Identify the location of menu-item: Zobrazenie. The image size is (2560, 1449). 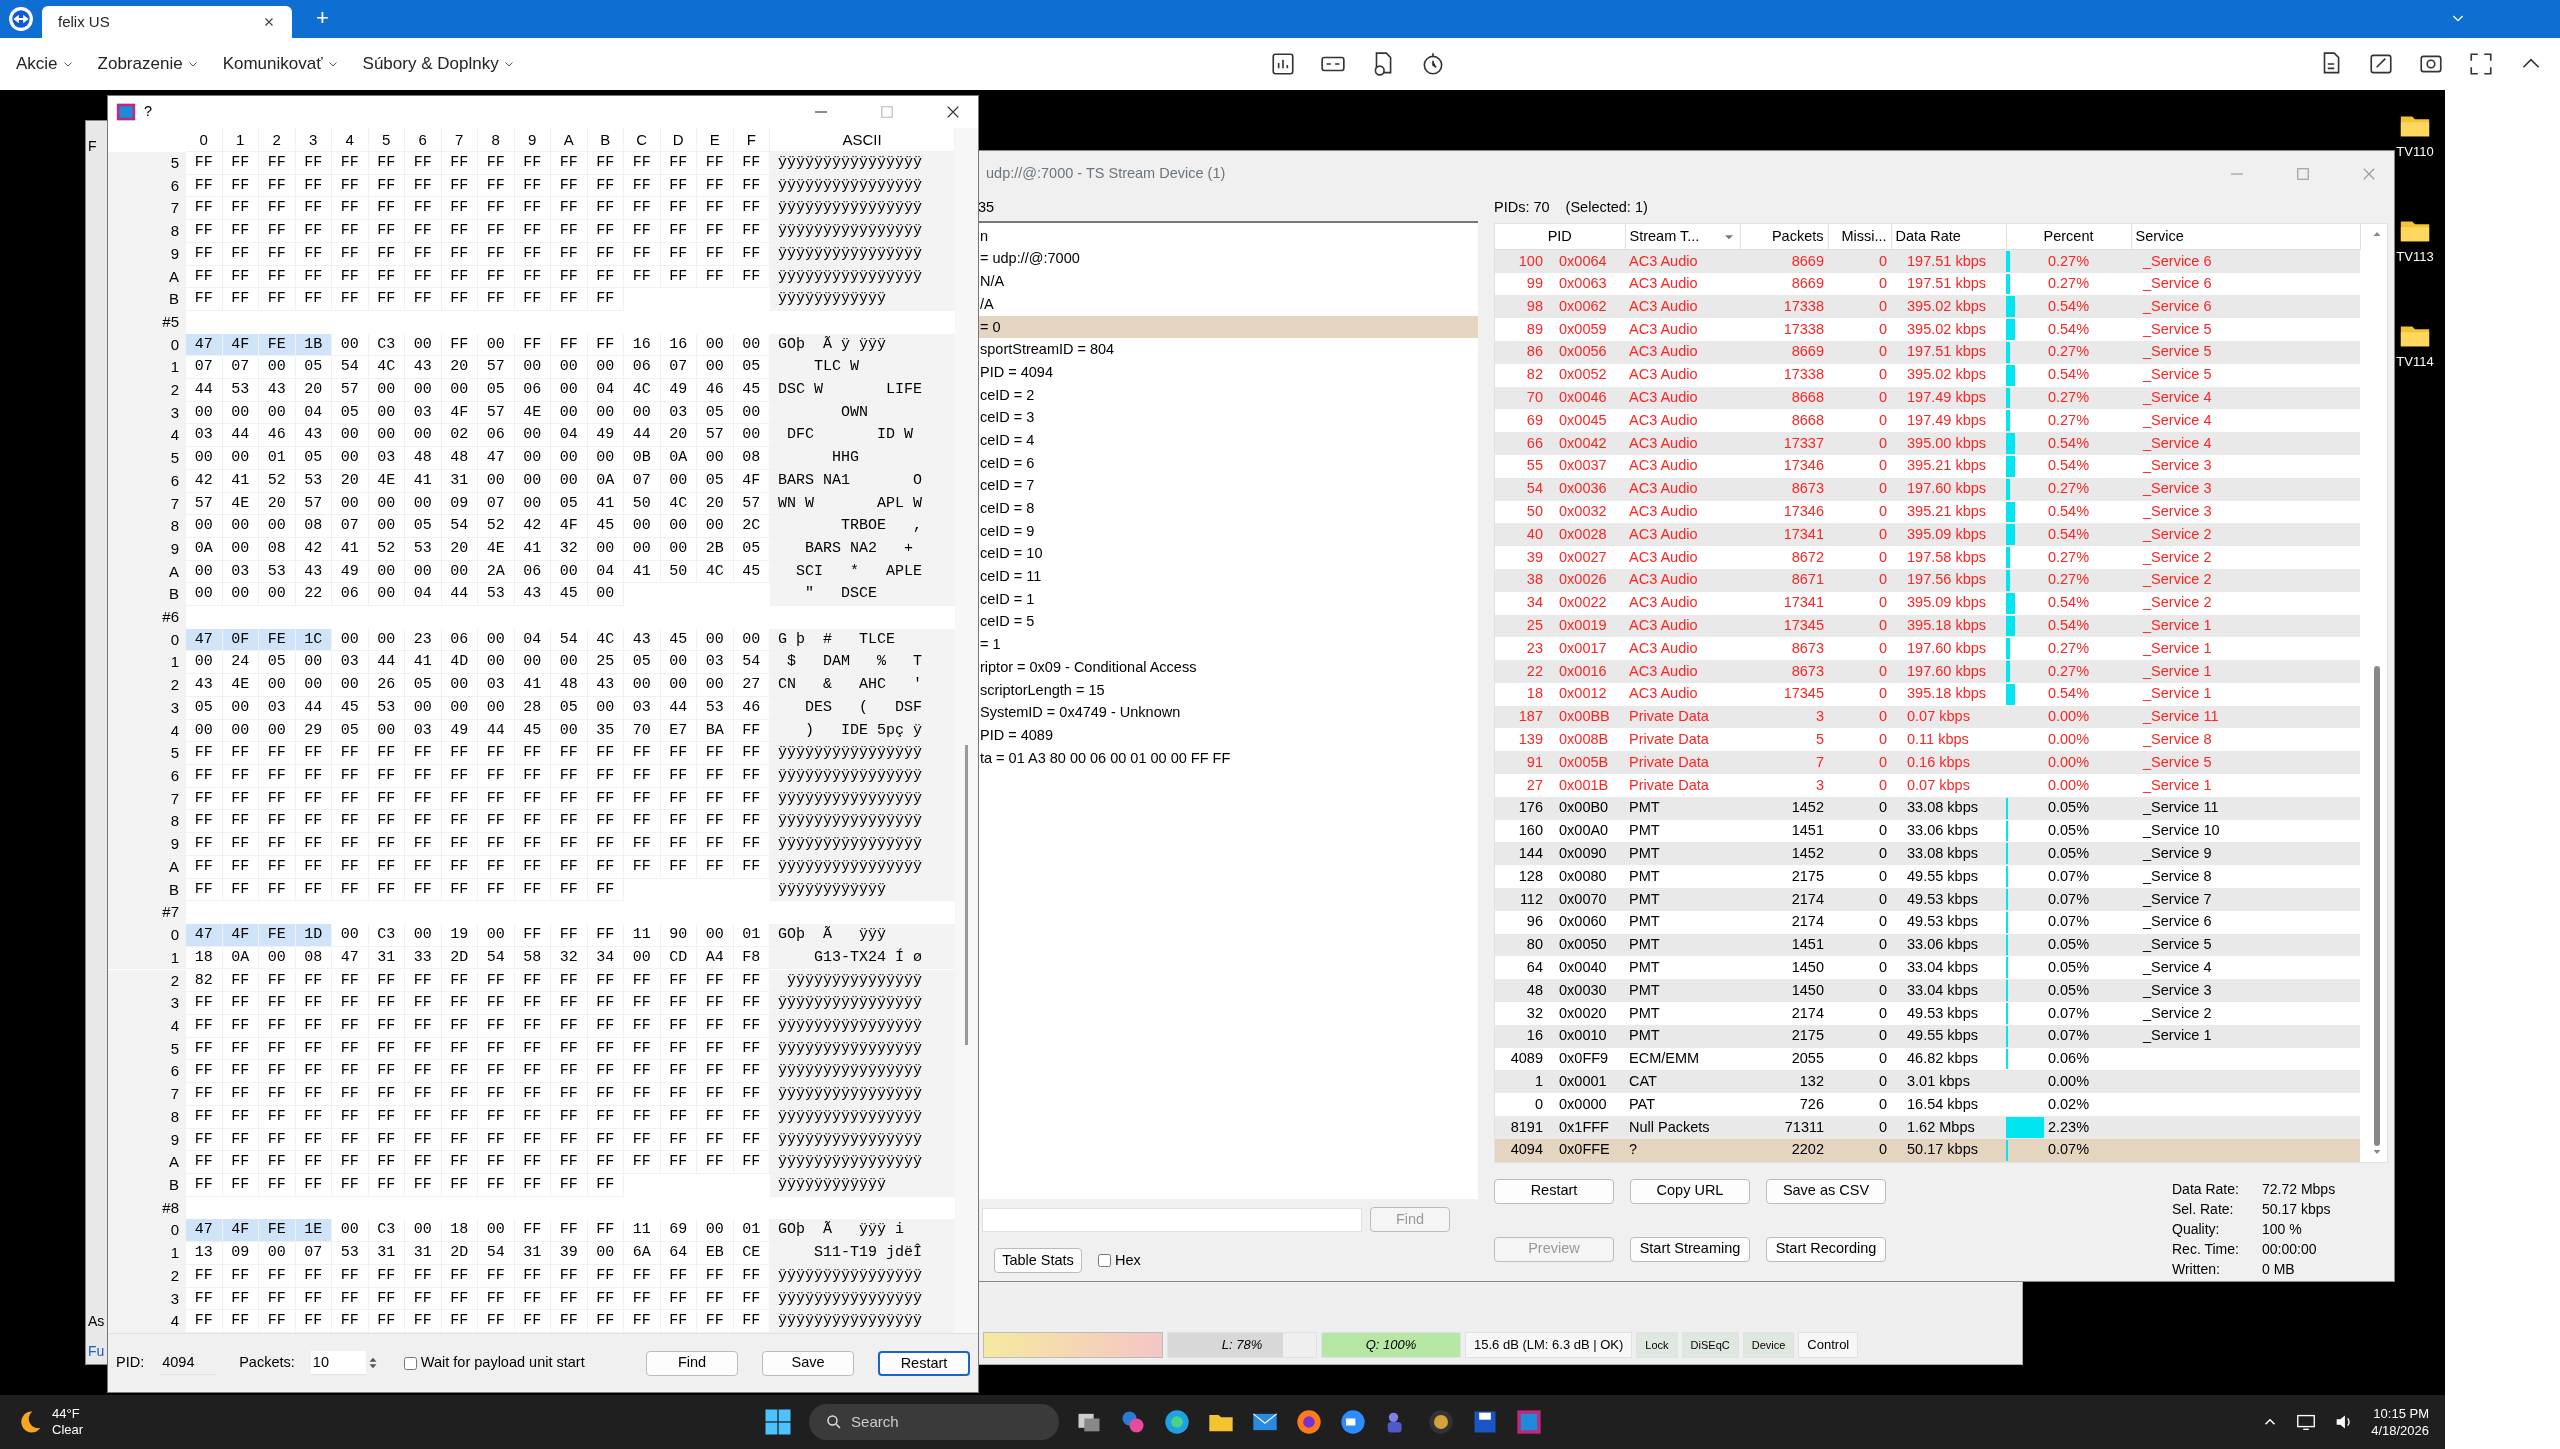
(148, 64).